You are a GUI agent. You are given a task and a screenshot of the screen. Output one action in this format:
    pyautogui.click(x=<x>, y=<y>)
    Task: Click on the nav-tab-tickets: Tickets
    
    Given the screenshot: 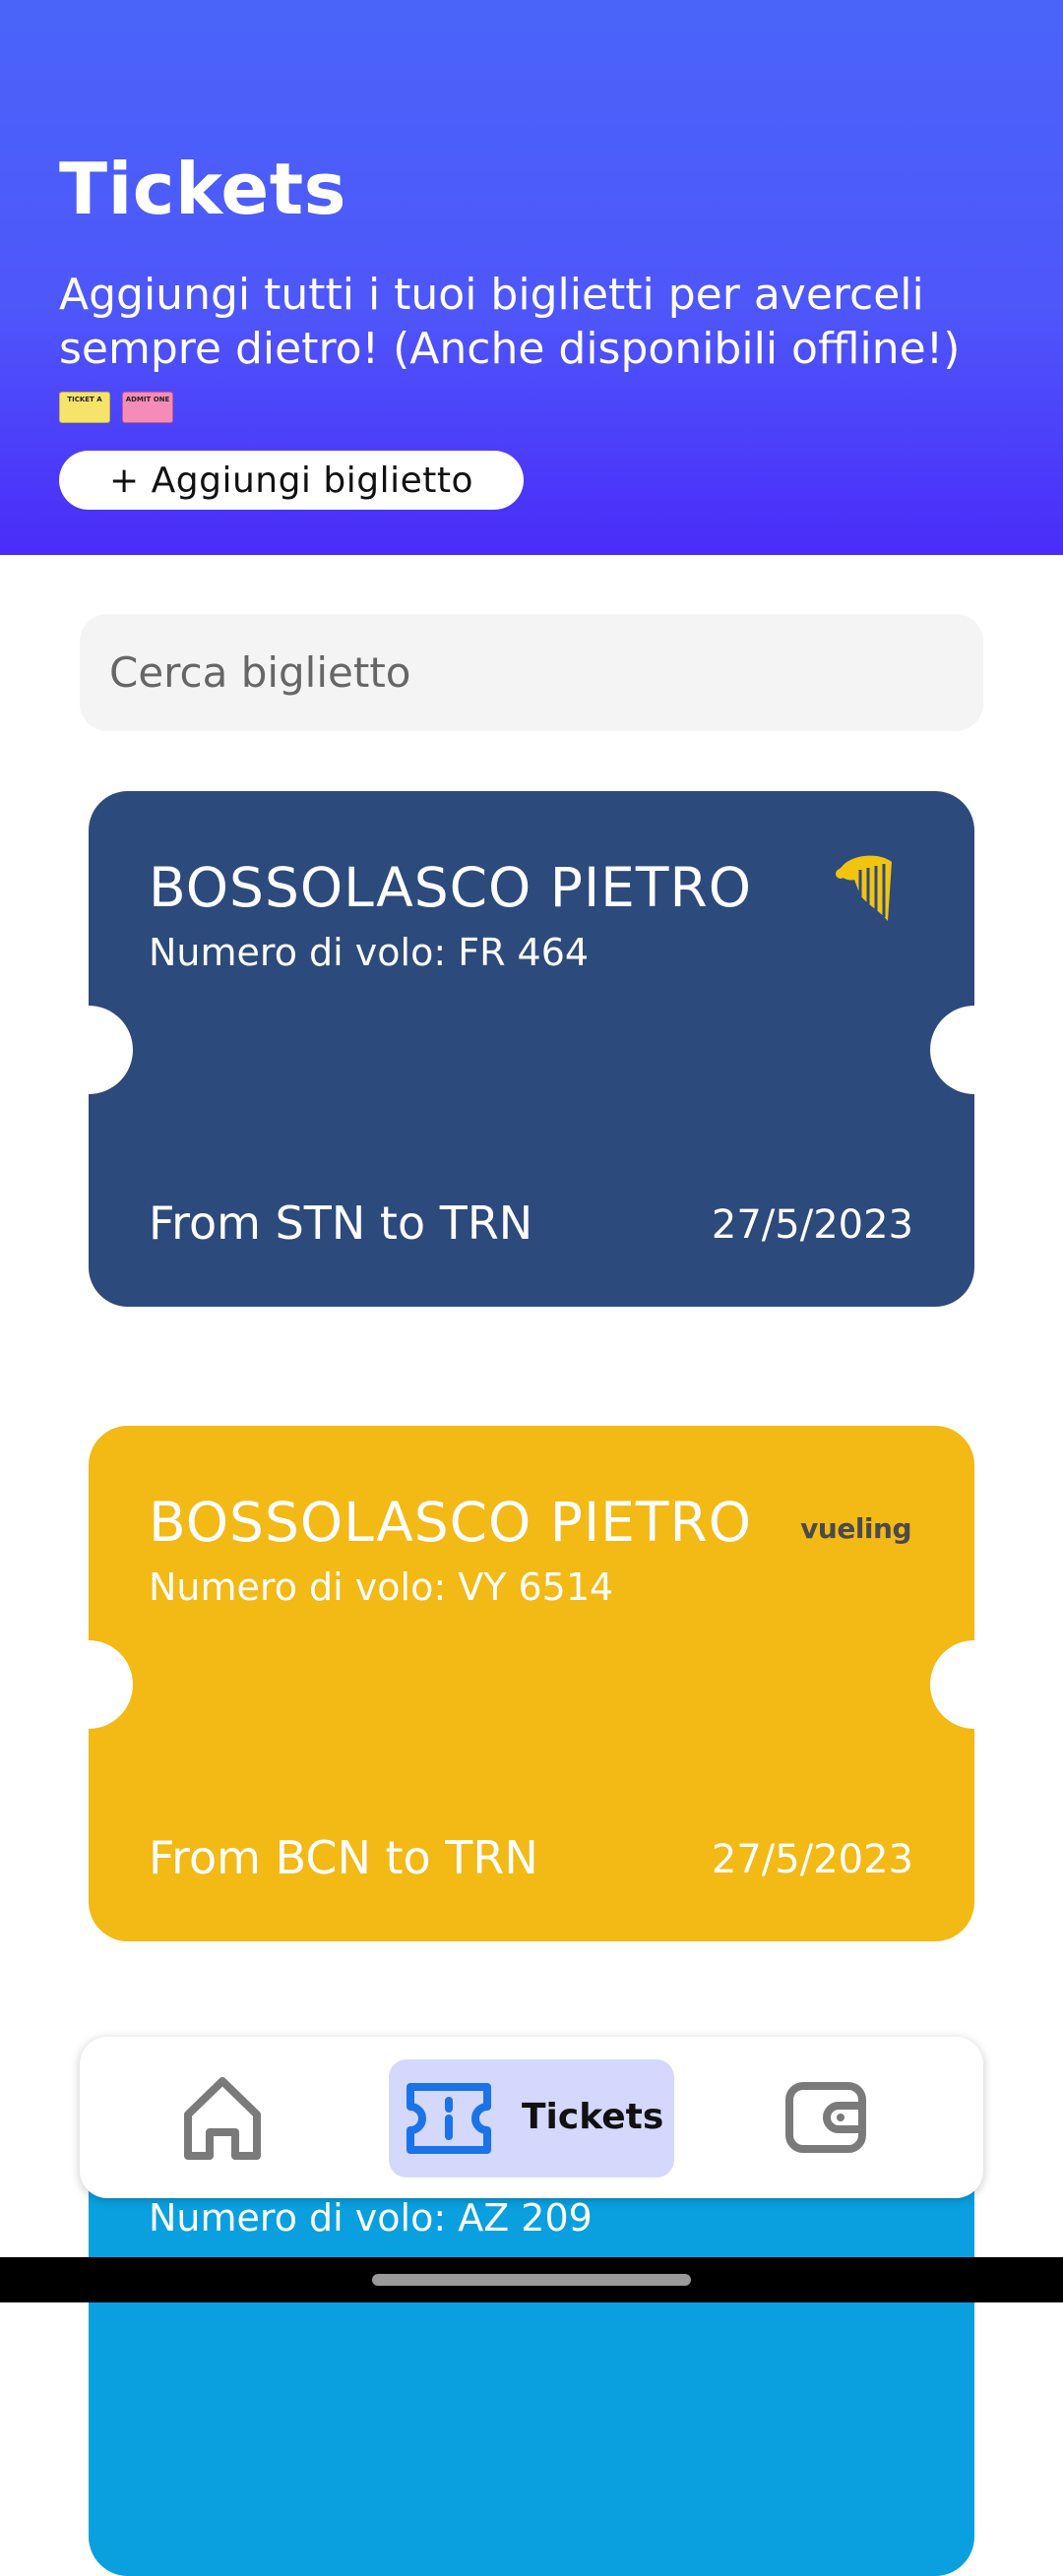 What is the action you would take?
    pyautogui.click(x=531, y=2118)
    